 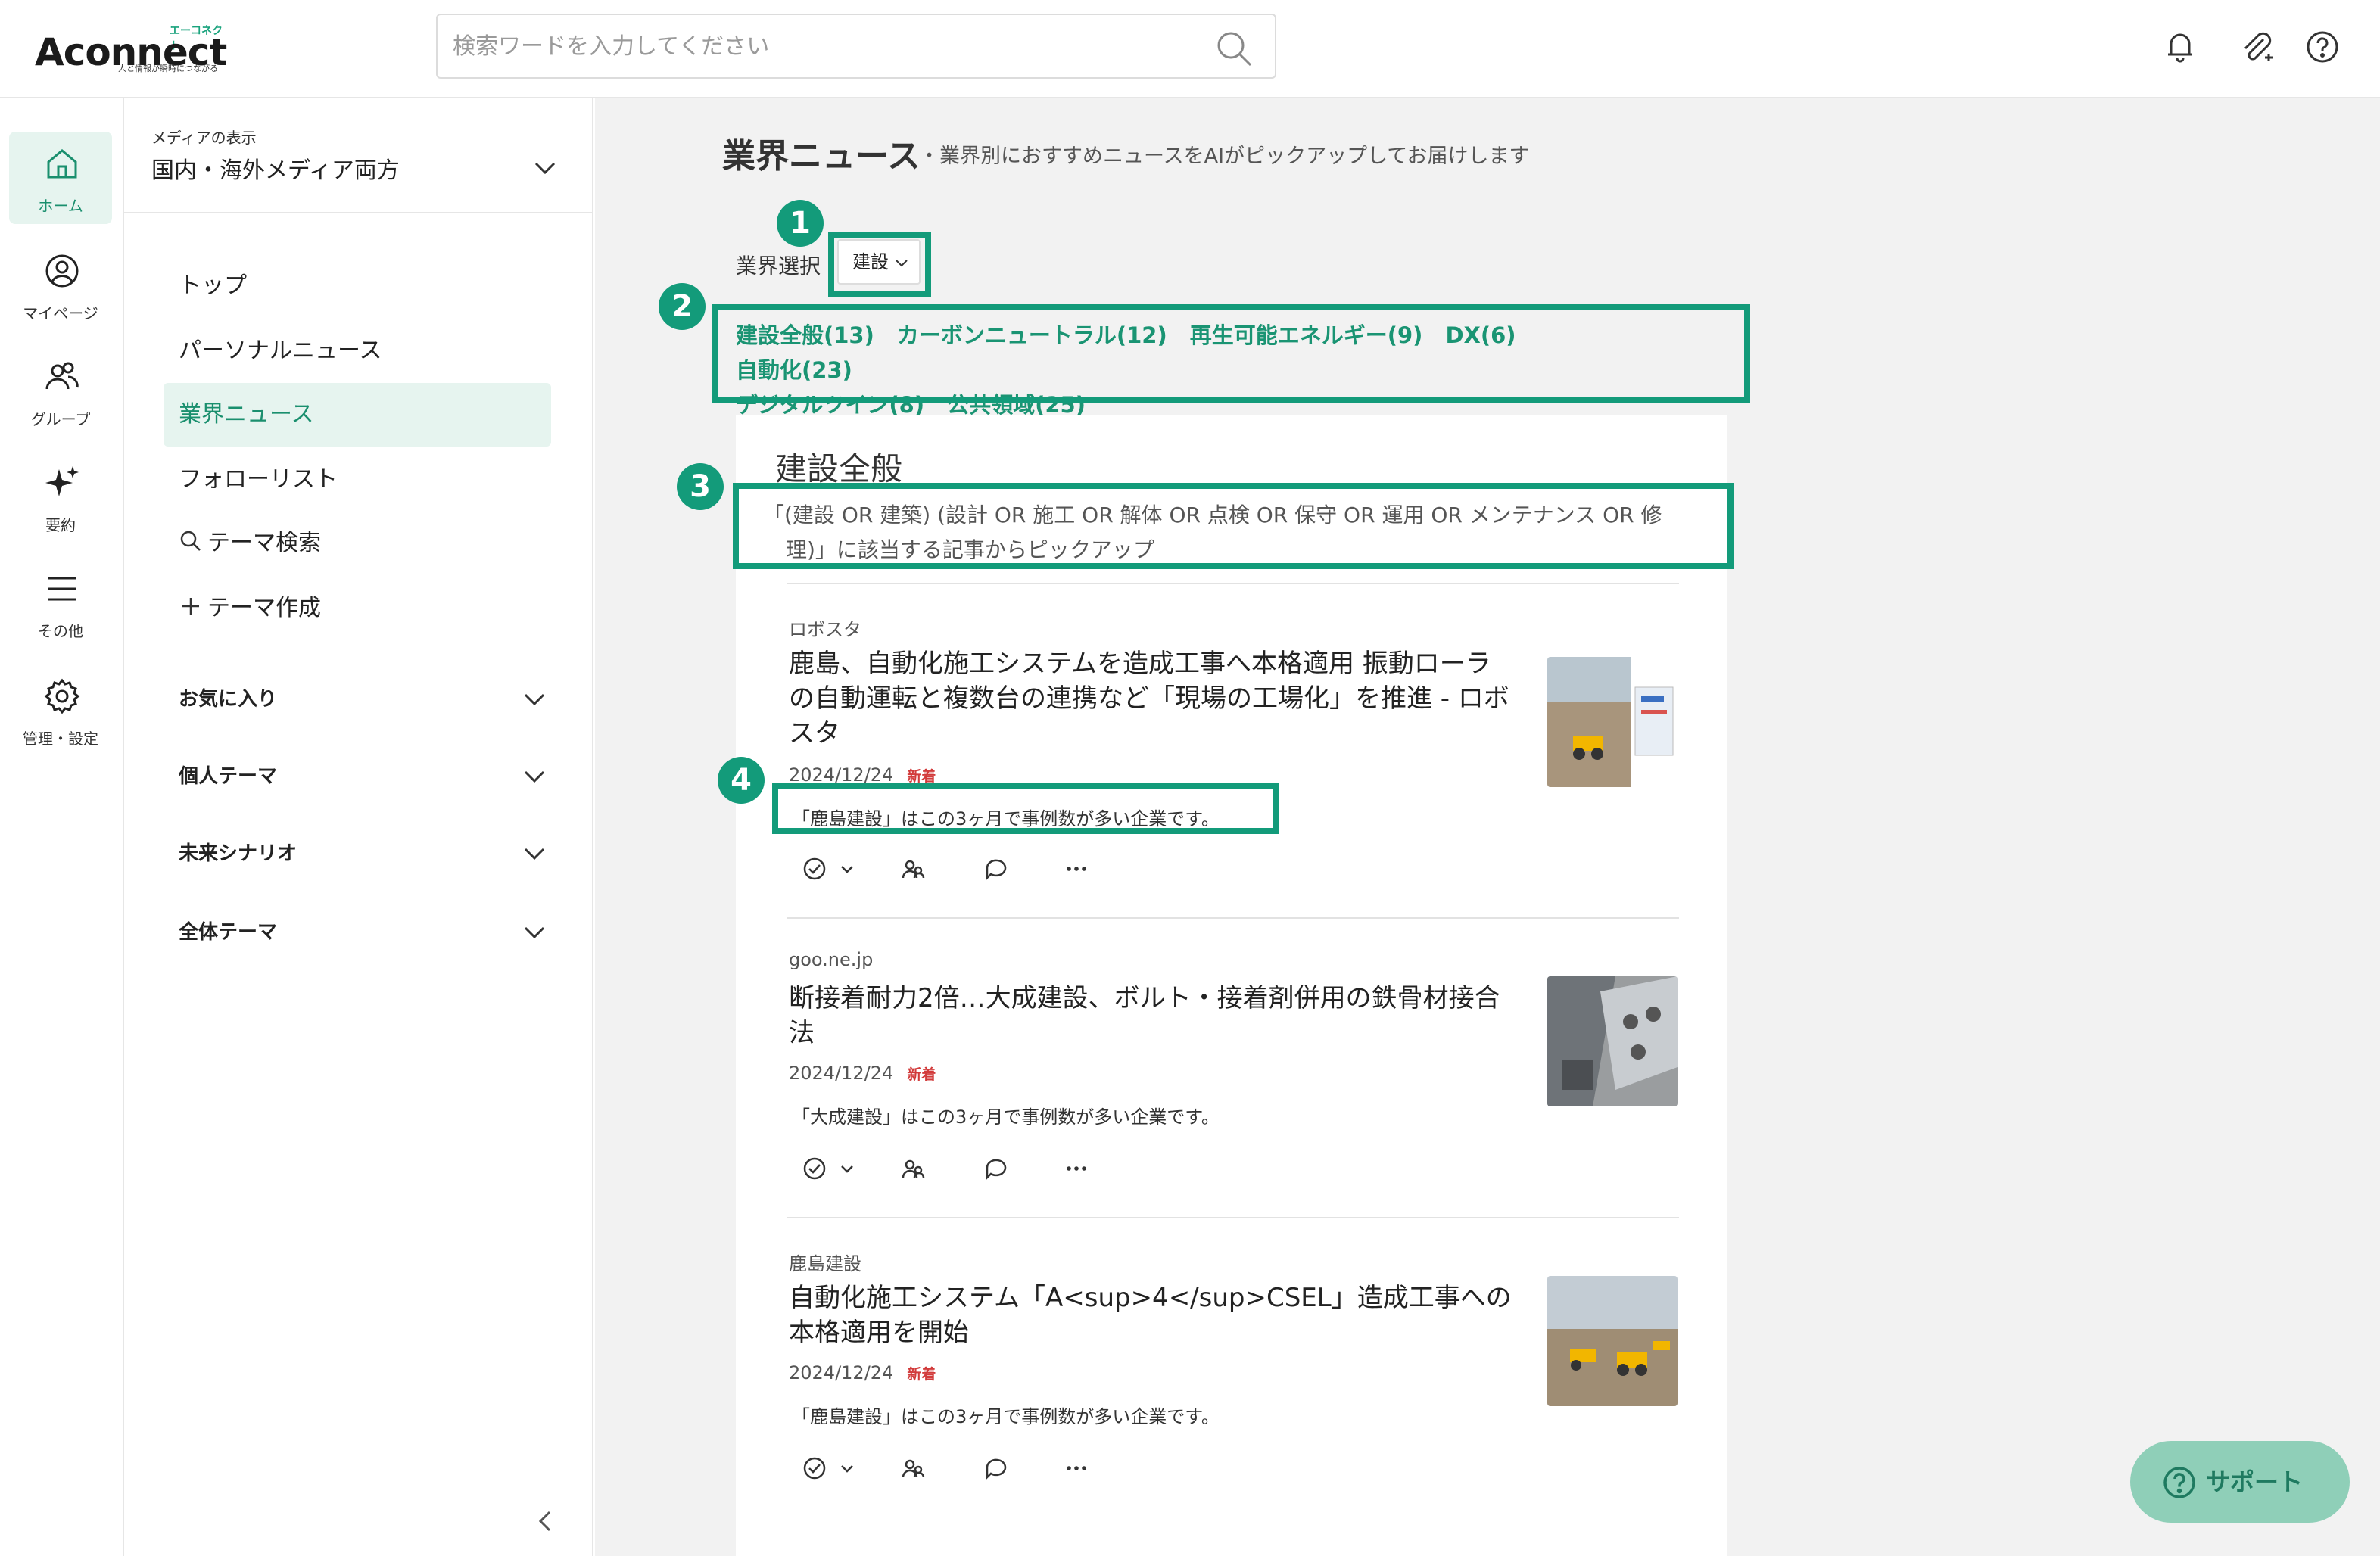 I want to click on nav-label: テーマ作成, so click(x=264, y=608).